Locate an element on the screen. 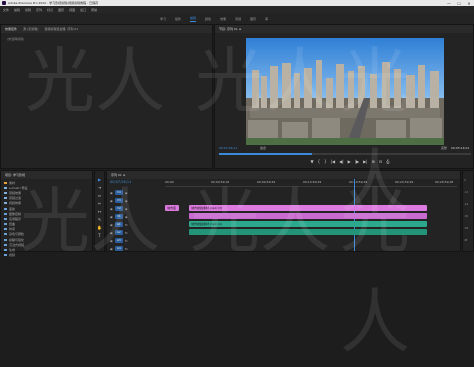 This screenshot has height=367, width=474. lift-button: ⊞ is located at coordinates (373, 161).